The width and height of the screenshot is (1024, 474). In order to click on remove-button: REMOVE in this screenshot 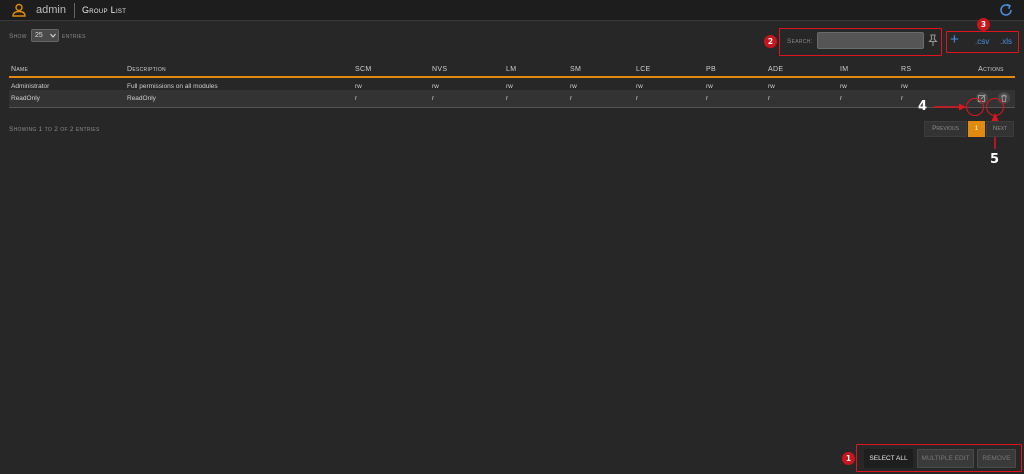, I will do `click(996, 458)`.